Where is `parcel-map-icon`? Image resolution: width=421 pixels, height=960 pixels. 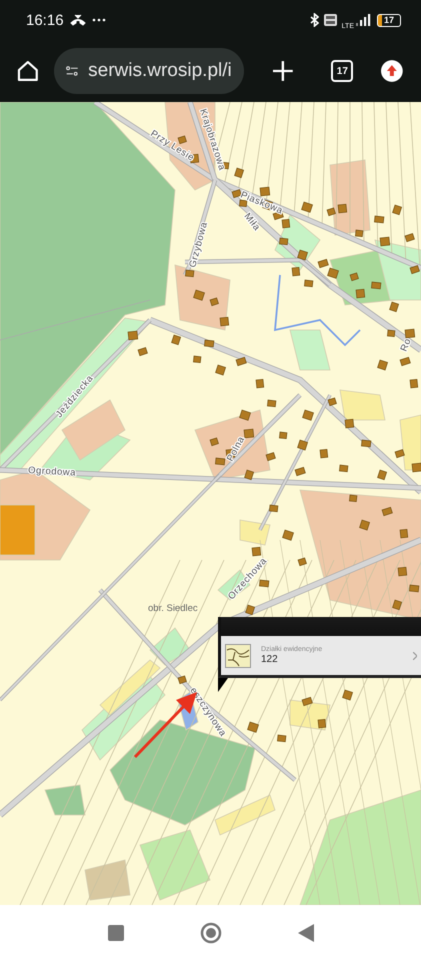
parcel-map-icon is located at coordinates (238, 656).